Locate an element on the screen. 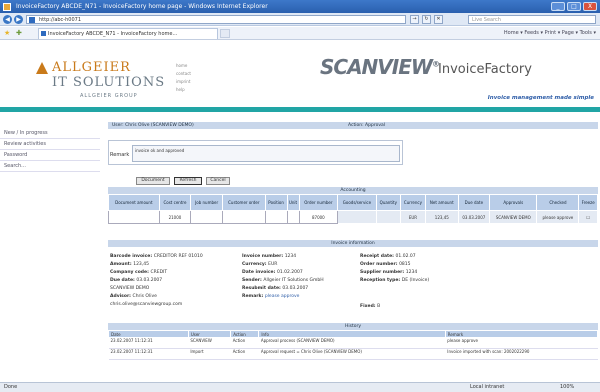  history-cell: Approval process (SCANVIEW DEMO) is located at coordinates (352, 343).